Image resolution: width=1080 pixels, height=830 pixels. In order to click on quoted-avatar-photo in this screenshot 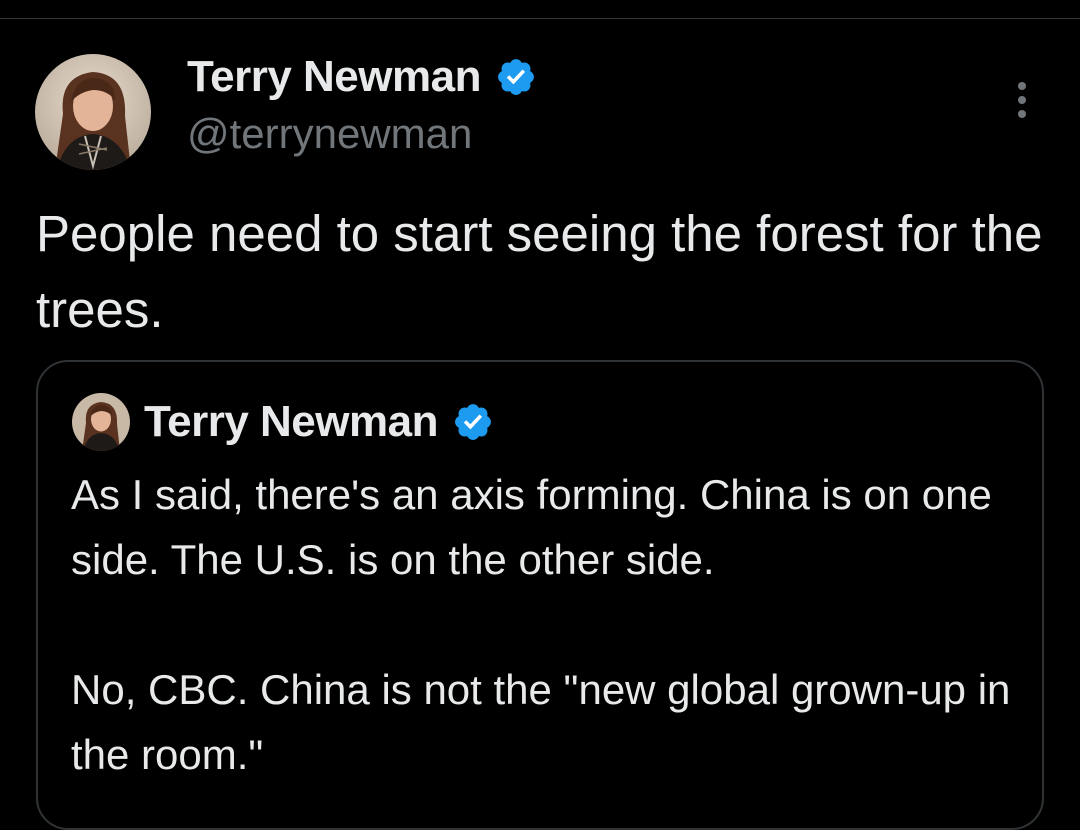, I will do `click(101, 422)`.